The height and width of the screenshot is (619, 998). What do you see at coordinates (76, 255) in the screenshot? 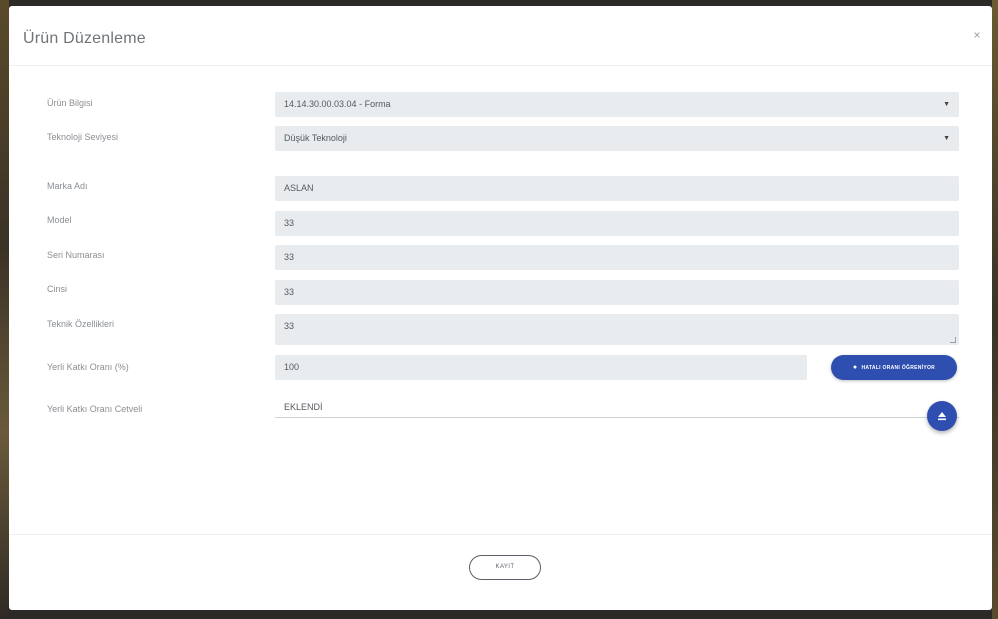
I see `serial-number-label: Seri Numarası` at bounding box center [76, 255].